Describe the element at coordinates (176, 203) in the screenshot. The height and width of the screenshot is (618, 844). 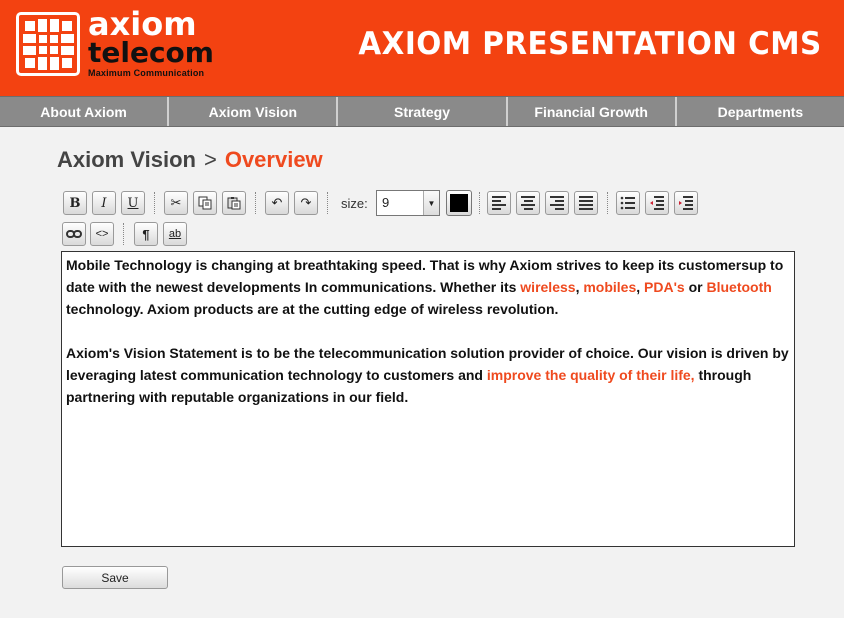
I see `cut-icon: ✂` at that location.